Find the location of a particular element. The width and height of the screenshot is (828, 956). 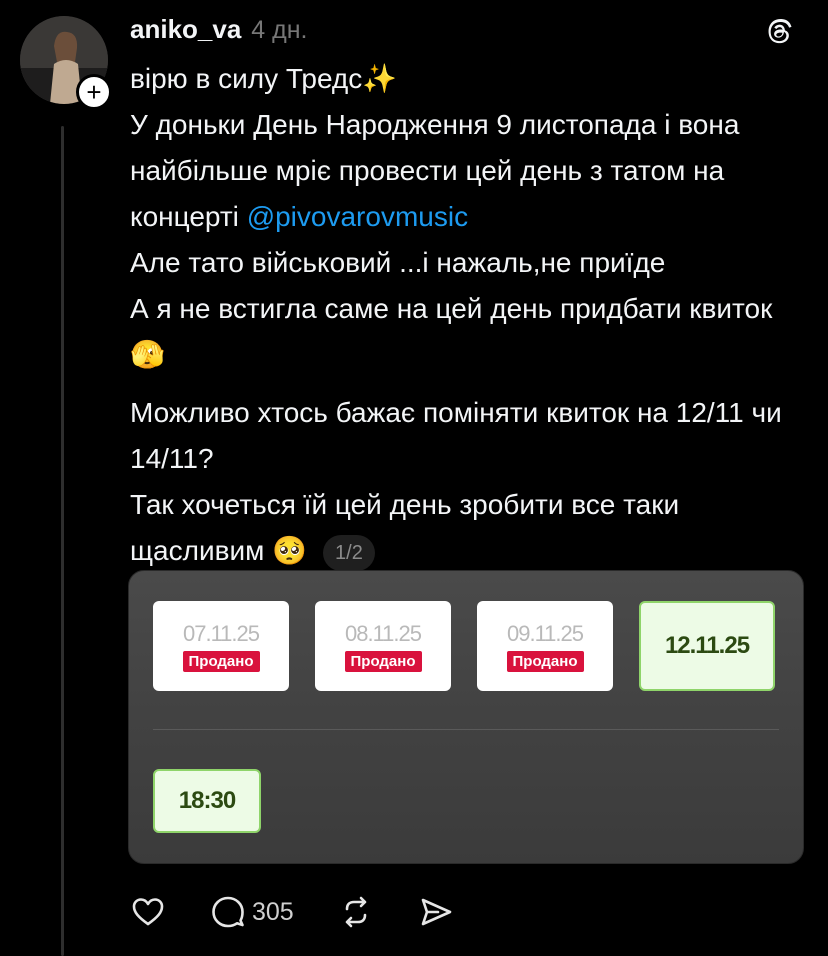

post-line-1: вірю в силу Тредс✨ is located at coordinates (264, 78).